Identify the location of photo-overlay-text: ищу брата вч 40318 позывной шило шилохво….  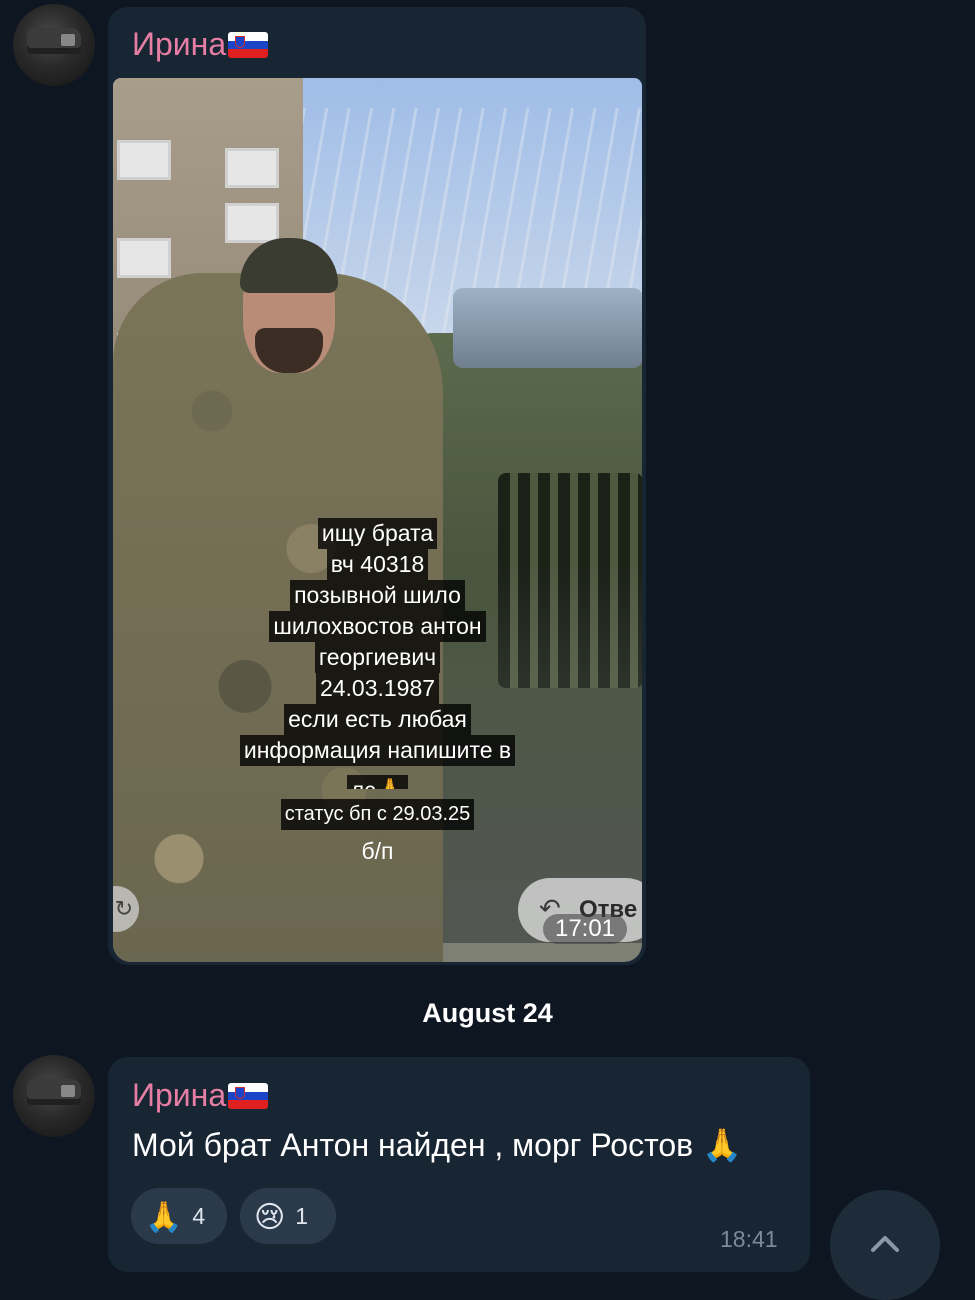
(377, 692).